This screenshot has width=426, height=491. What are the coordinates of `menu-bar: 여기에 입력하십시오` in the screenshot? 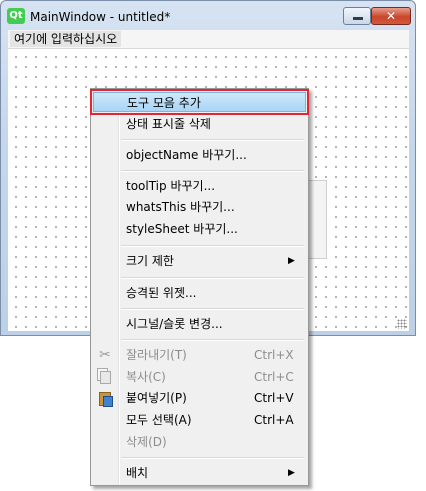 It's located at (208, 39).